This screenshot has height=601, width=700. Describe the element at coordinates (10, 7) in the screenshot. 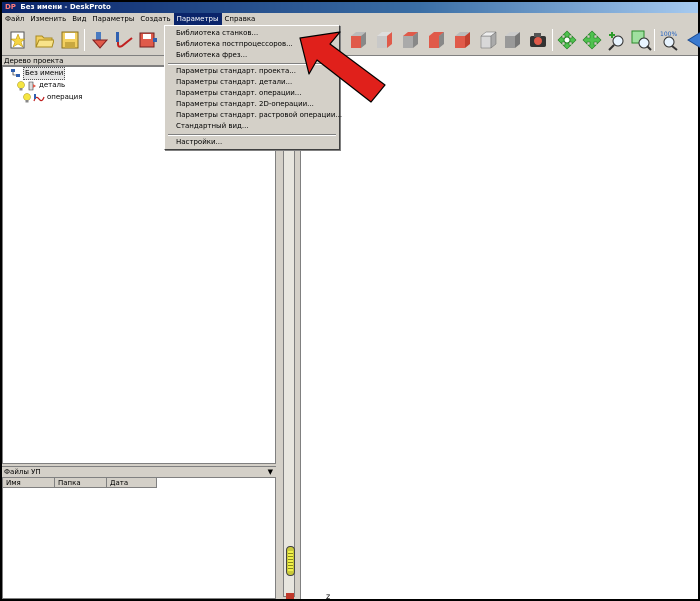

I see `app-logo: DP` at that location.